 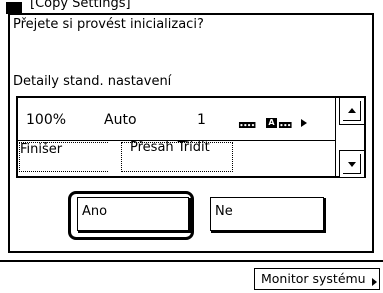 What do you see at coordinates (335, 137) in the screenshot?
I see `panel-scroll-divider` at bounding box center [335, 137].